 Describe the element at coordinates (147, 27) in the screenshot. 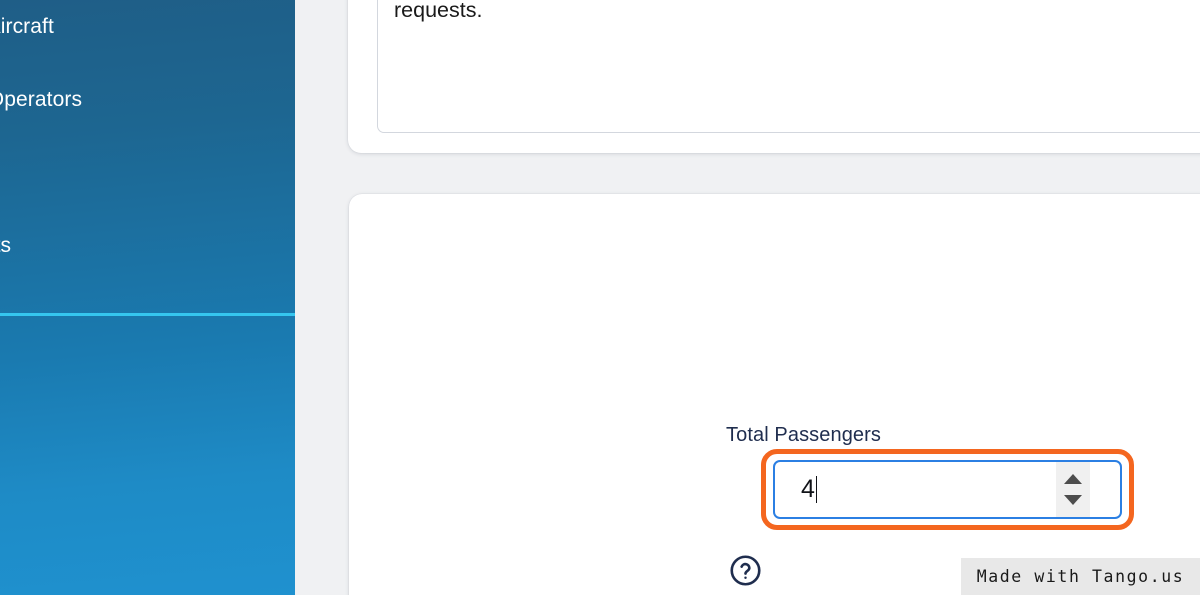

I see `sidebar-item-external-aircraft: External Aircraft` at that location.